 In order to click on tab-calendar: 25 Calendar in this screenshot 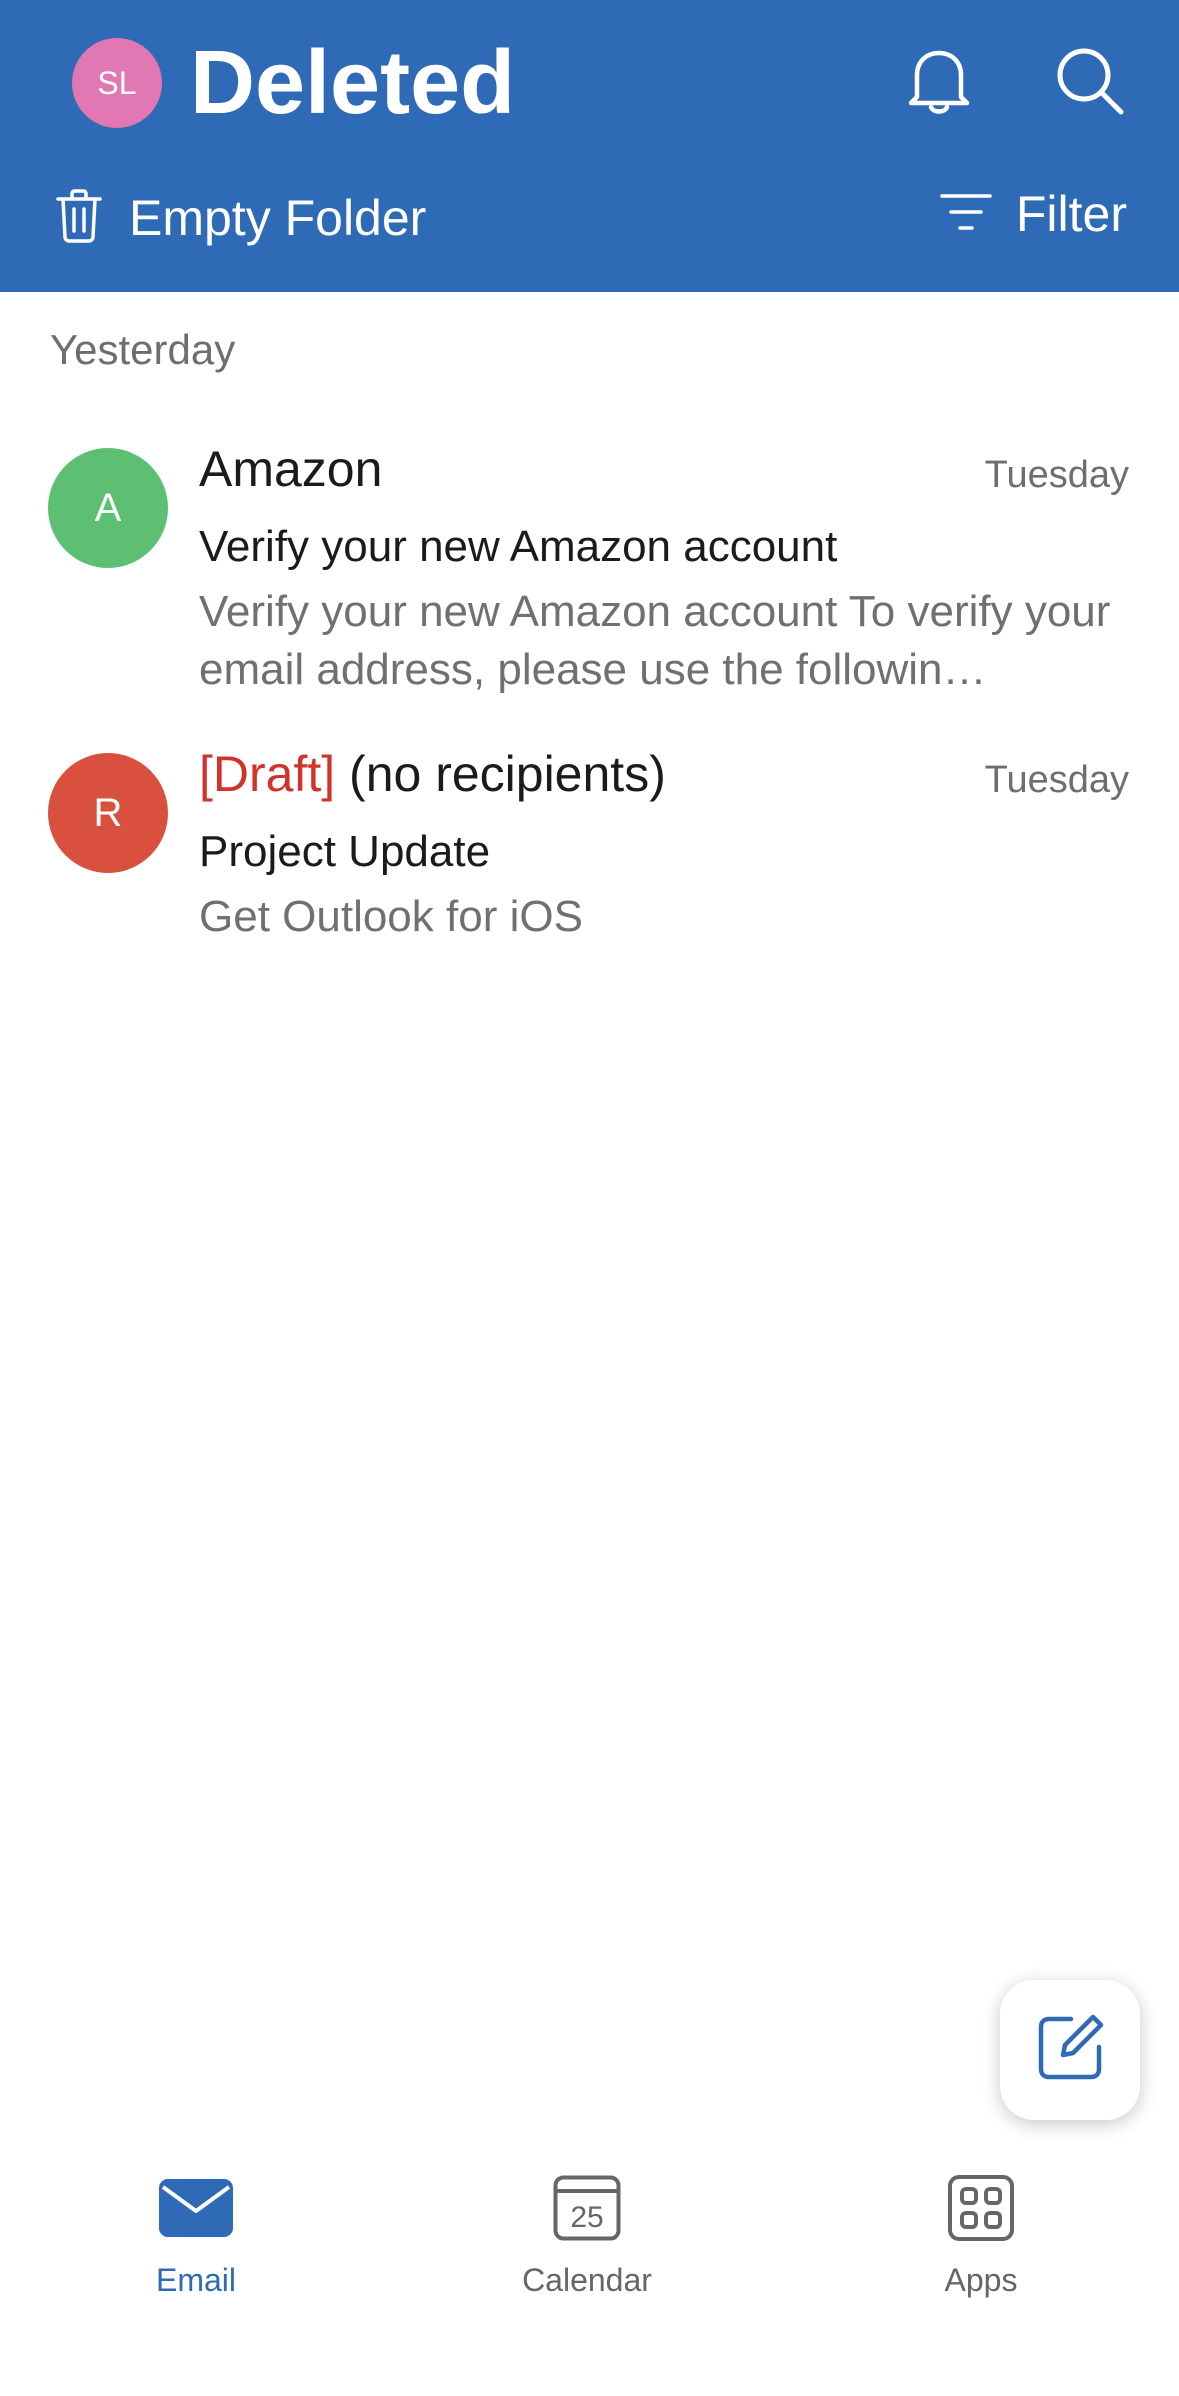, I will do `click(587, 2238)`.